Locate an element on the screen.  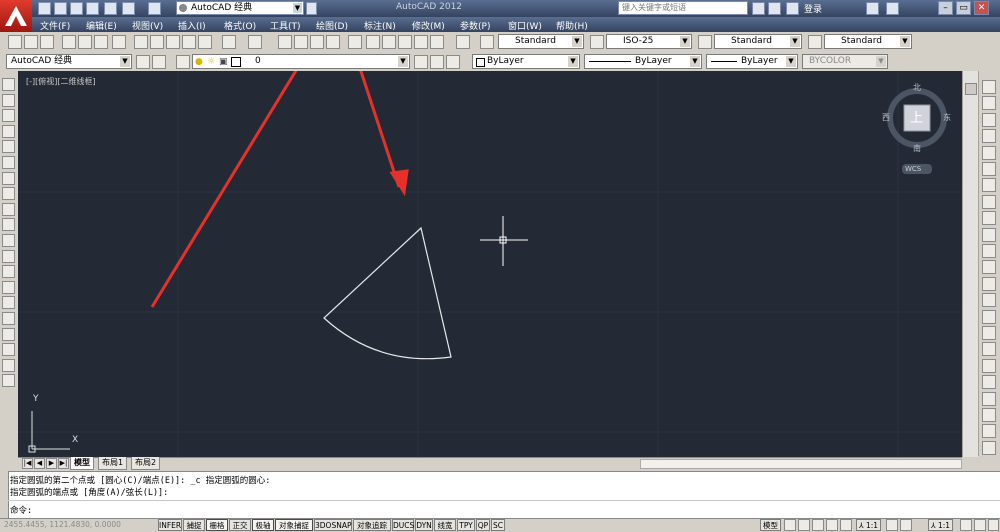
status-toggle-9: DYN is located at coordinates (424, 525).